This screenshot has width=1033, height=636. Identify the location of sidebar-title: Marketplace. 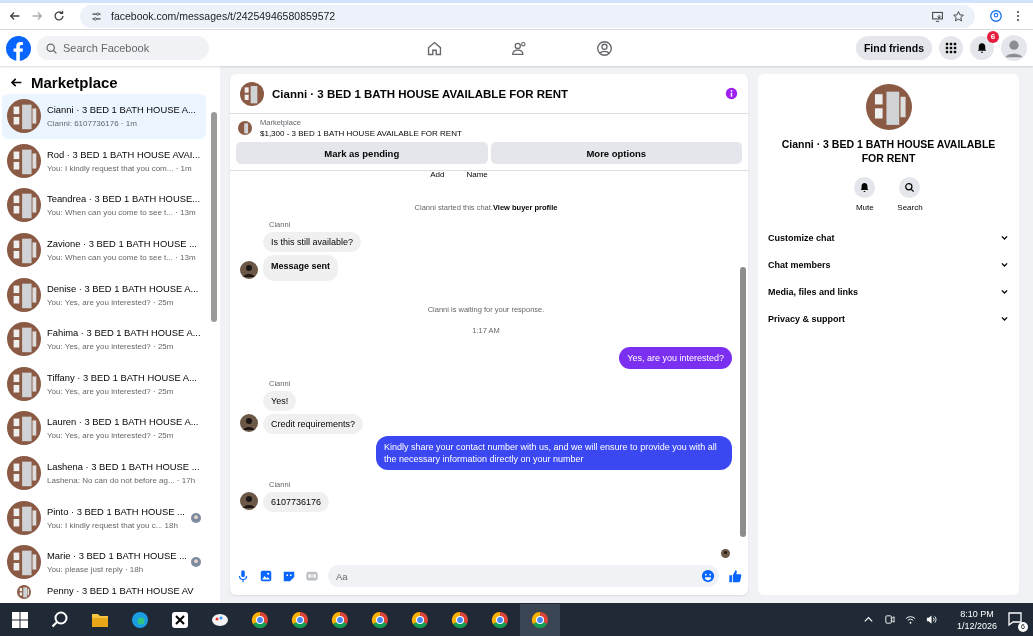
(74, 82).